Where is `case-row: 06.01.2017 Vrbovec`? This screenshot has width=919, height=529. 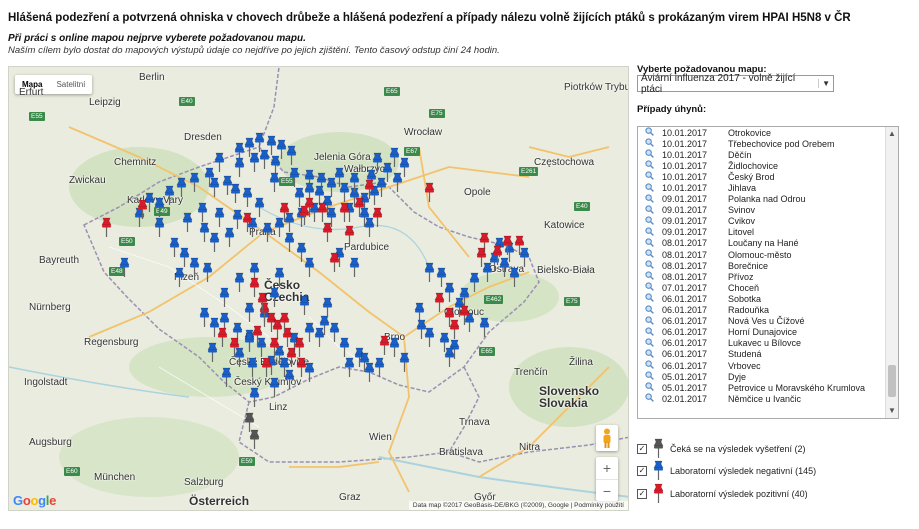 case-row: 06.01.2017 Vrbovec is located at coordinates (762, 365).